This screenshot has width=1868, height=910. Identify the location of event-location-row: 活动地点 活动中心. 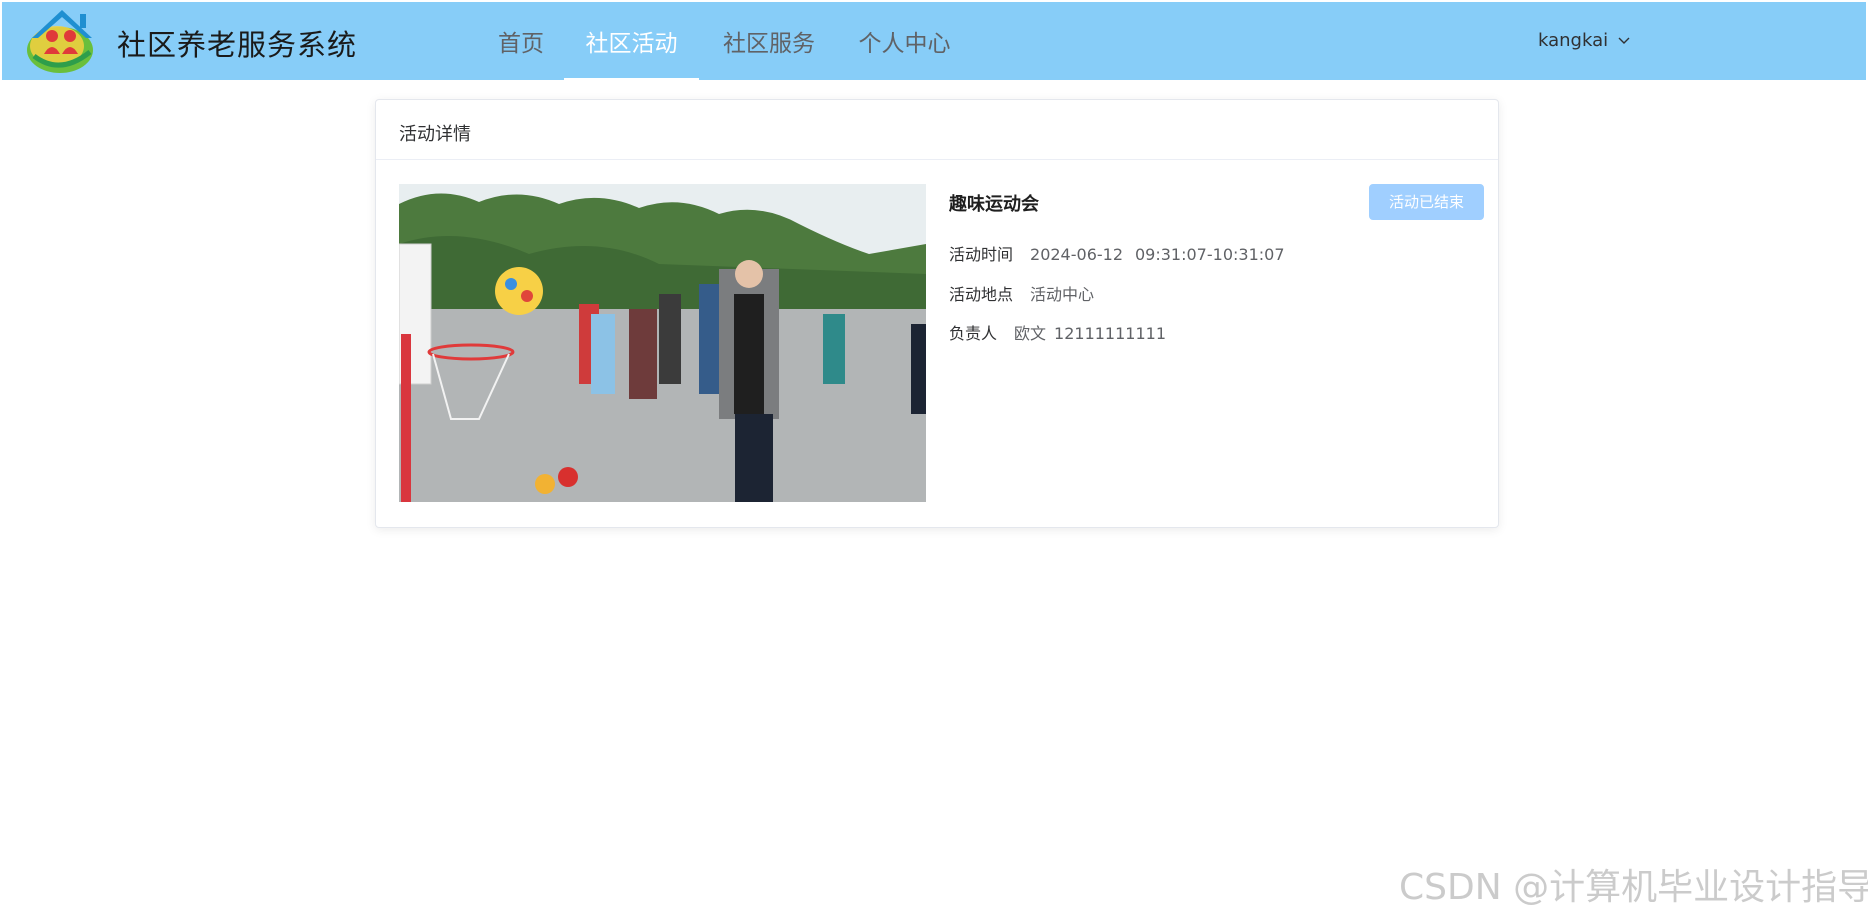
(1021, 293).